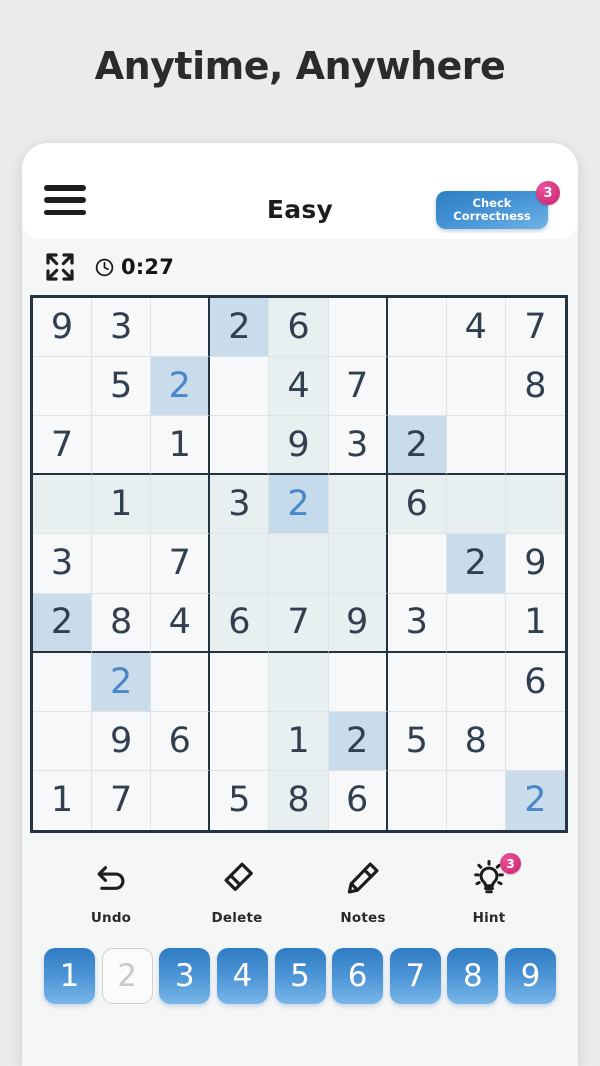 The height and width of the screenshot is (1066, 600). What do you see at coordinates (111, 880) in the screenshot?
I see `undo-arrow-icon` at bounding box center [111, 880].